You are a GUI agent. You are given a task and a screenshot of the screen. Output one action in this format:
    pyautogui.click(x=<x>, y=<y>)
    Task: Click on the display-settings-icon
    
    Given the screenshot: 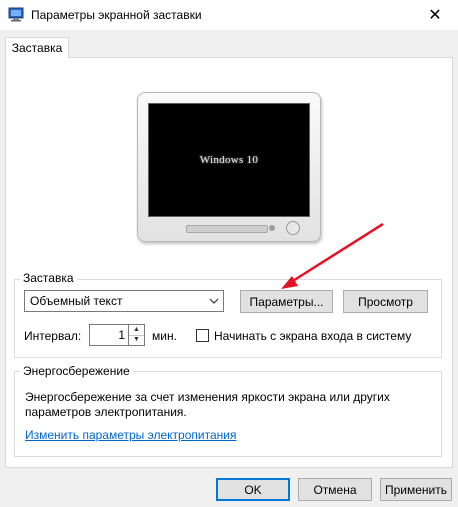 What is the action you would take?
    pyautogui.click(x=16, y=14)
    